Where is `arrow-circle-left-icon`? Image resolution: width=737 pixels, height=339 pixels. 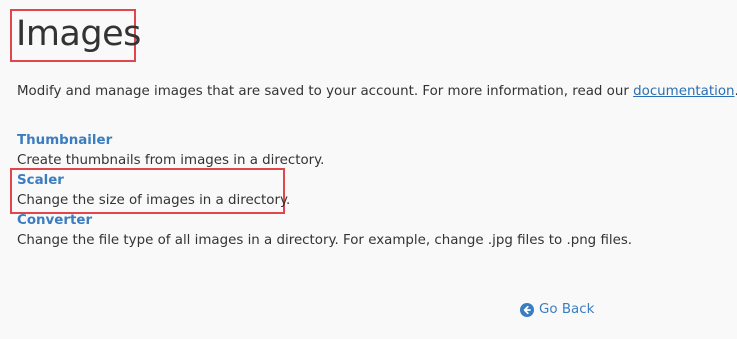
arrow-circle-left-icon is located at coordinates (527, 310).